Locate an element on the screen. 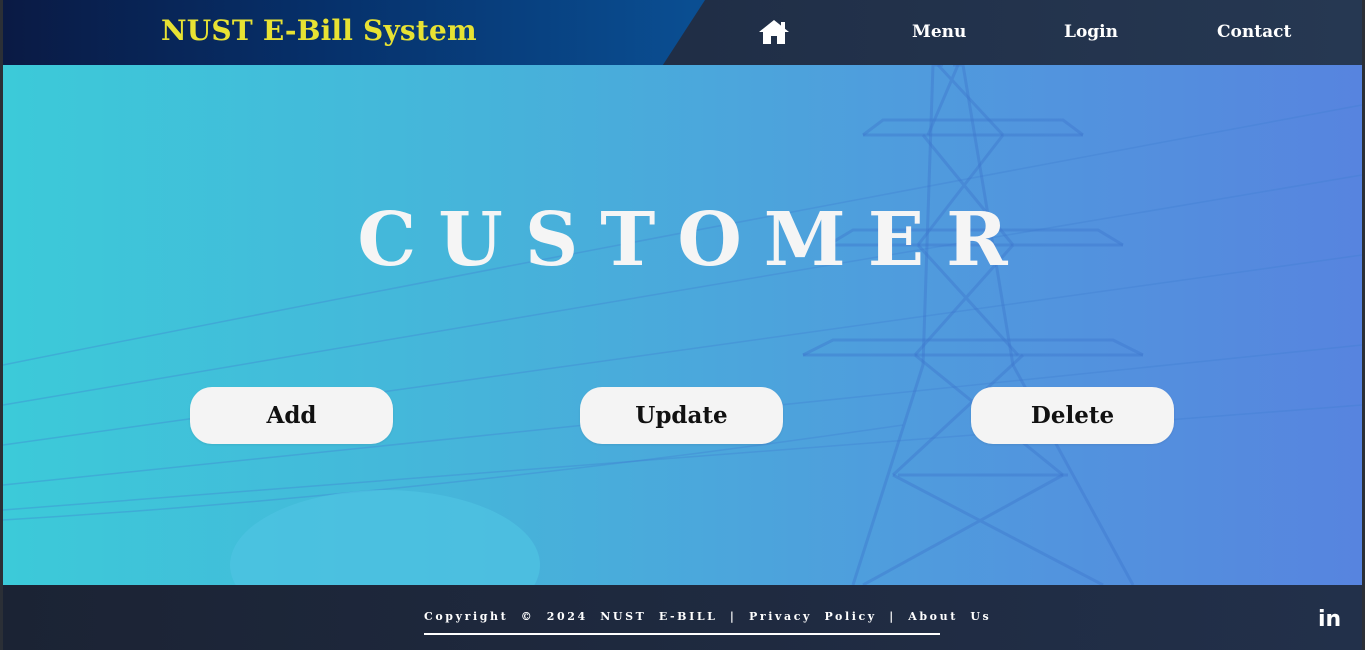  update-button: Update is located at coordinates (681, 415).